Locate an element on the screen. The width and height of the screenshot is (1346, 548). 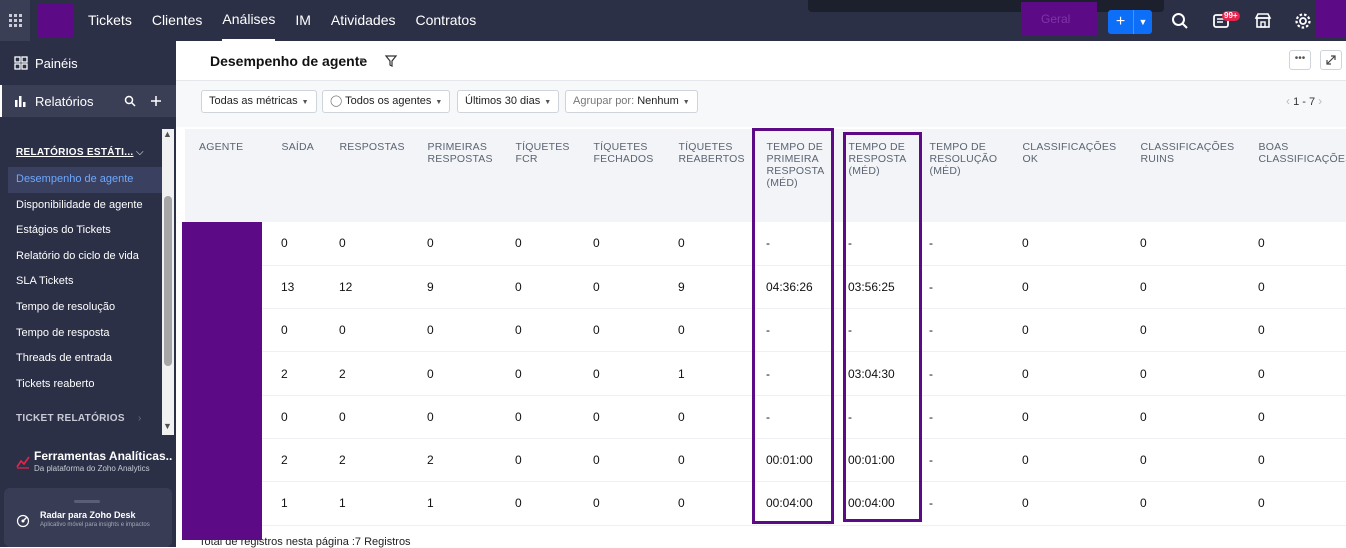
drag-handle is located at coordinates (87, 501).